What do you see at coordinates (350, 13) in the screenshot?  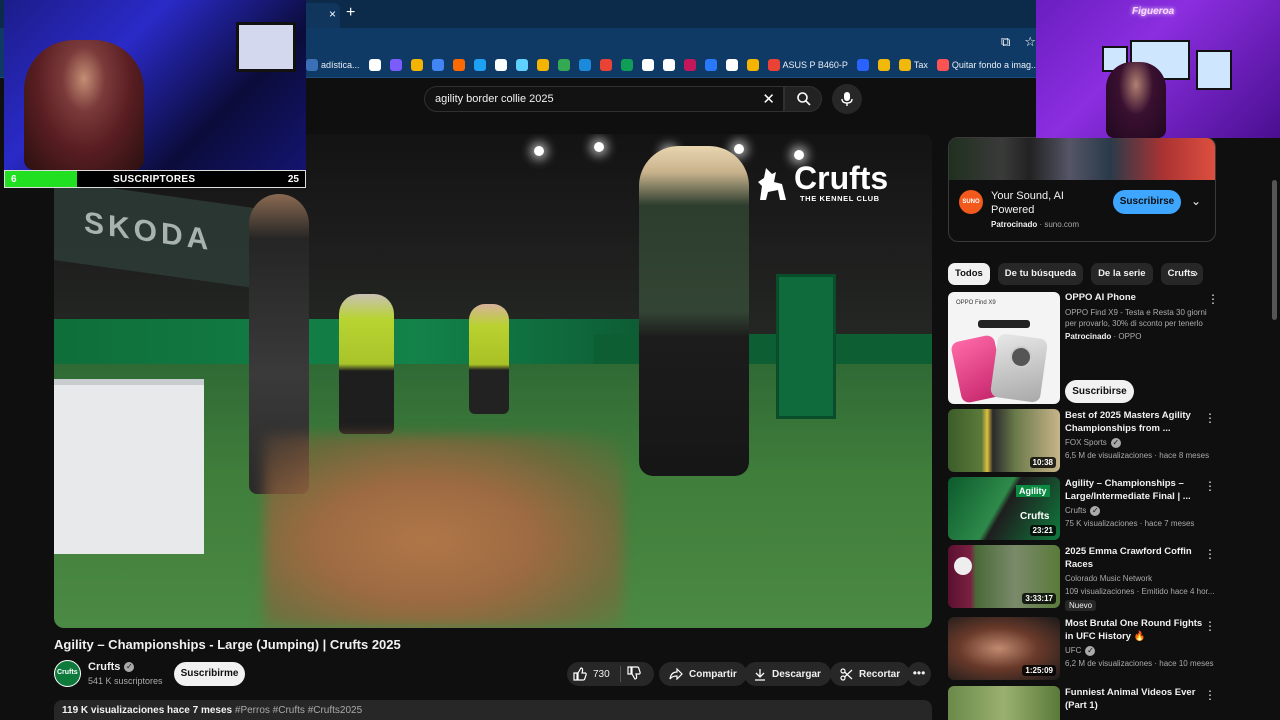 I see `new-tab-button: +` at bounding box center [350, 13].